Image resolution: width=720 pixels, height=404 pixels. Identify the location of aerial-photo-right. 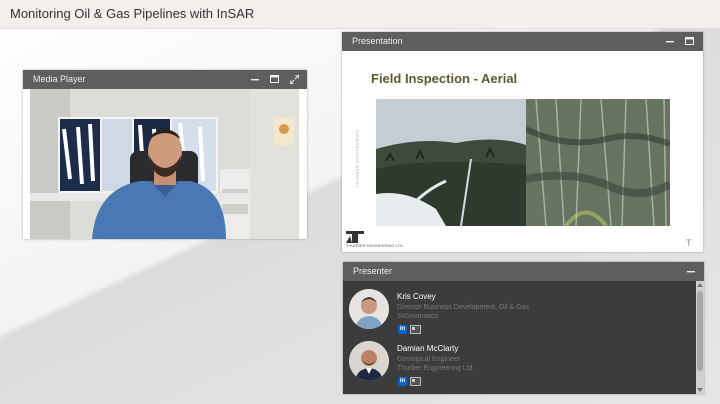
(598, 162).